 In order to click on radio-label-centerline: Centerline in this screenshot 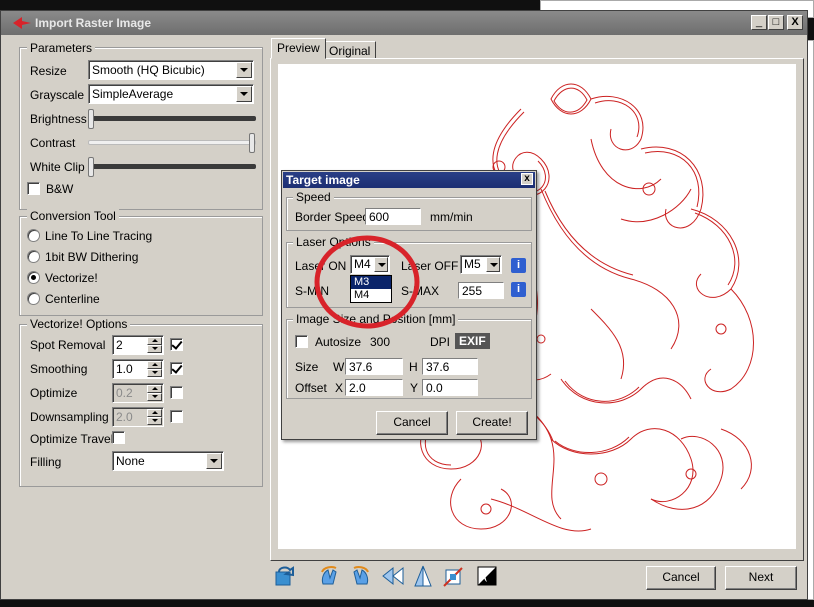, I will do `click(72, 299)`.